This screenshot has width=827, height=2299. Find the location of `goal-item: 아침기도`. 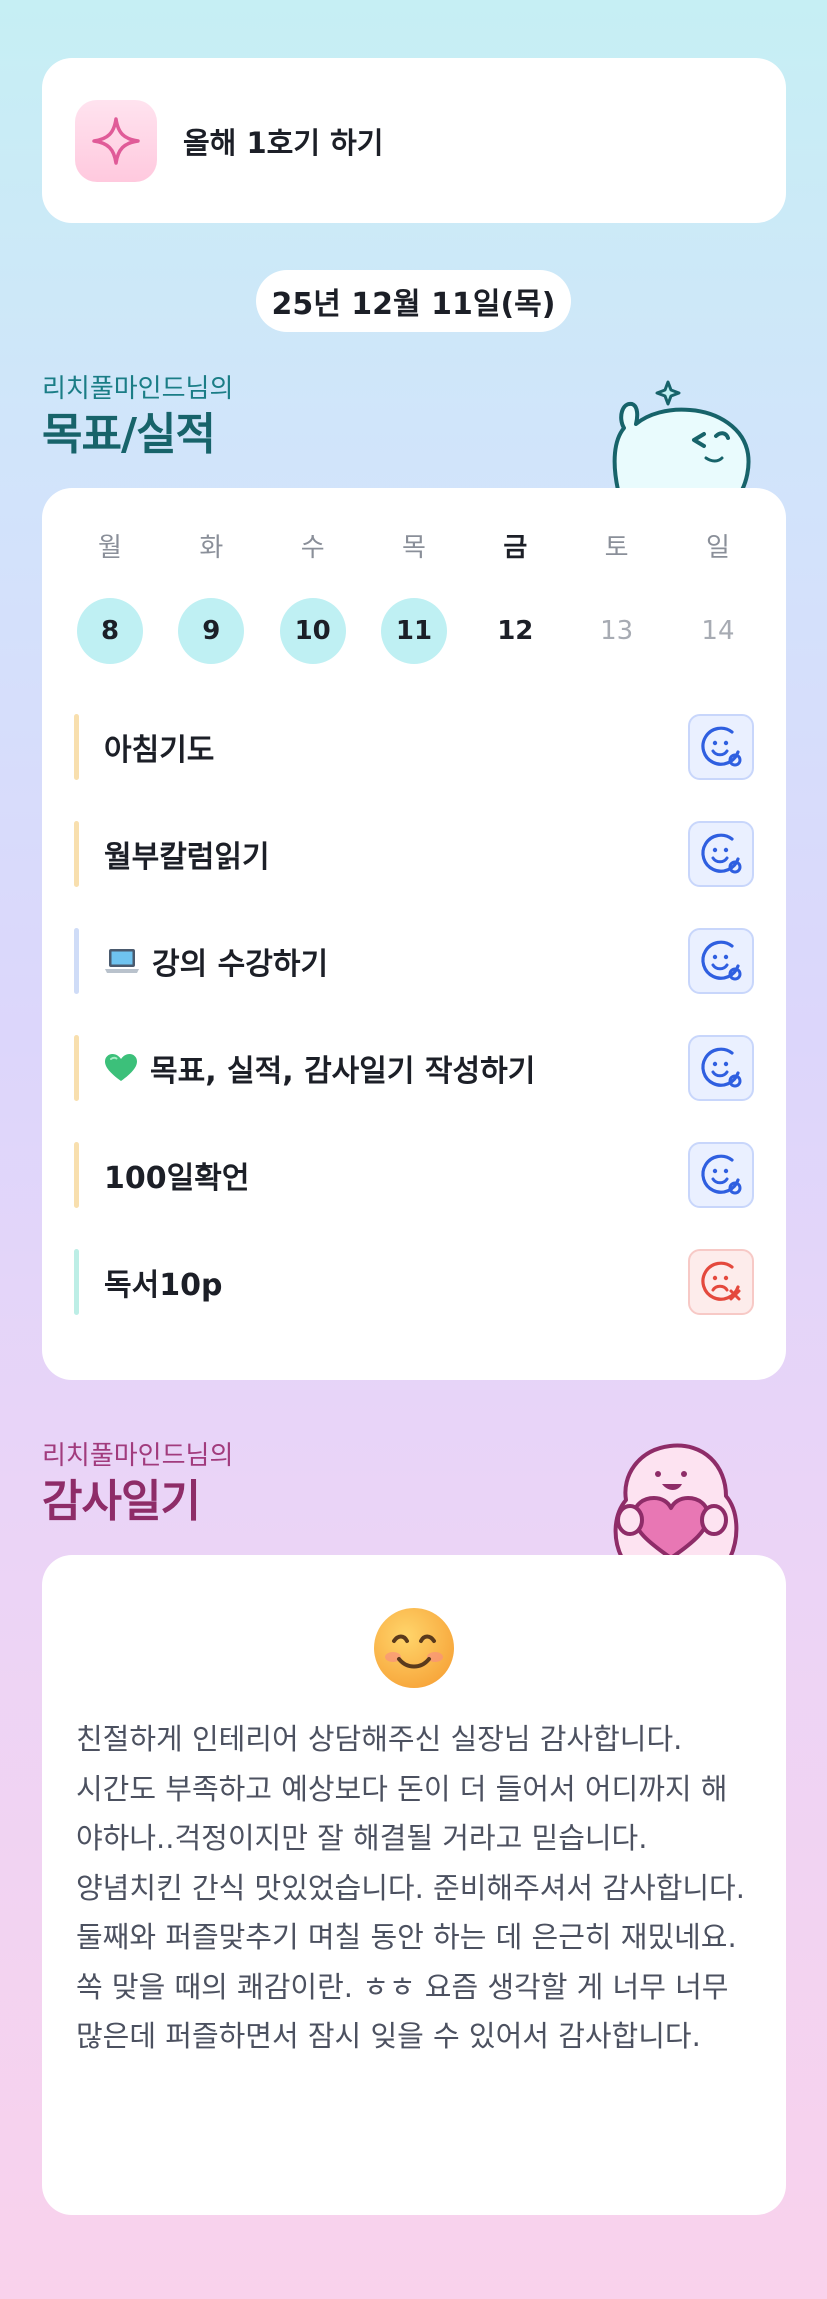

goal-item: 아침기도 is located at coordinates (414, 746).